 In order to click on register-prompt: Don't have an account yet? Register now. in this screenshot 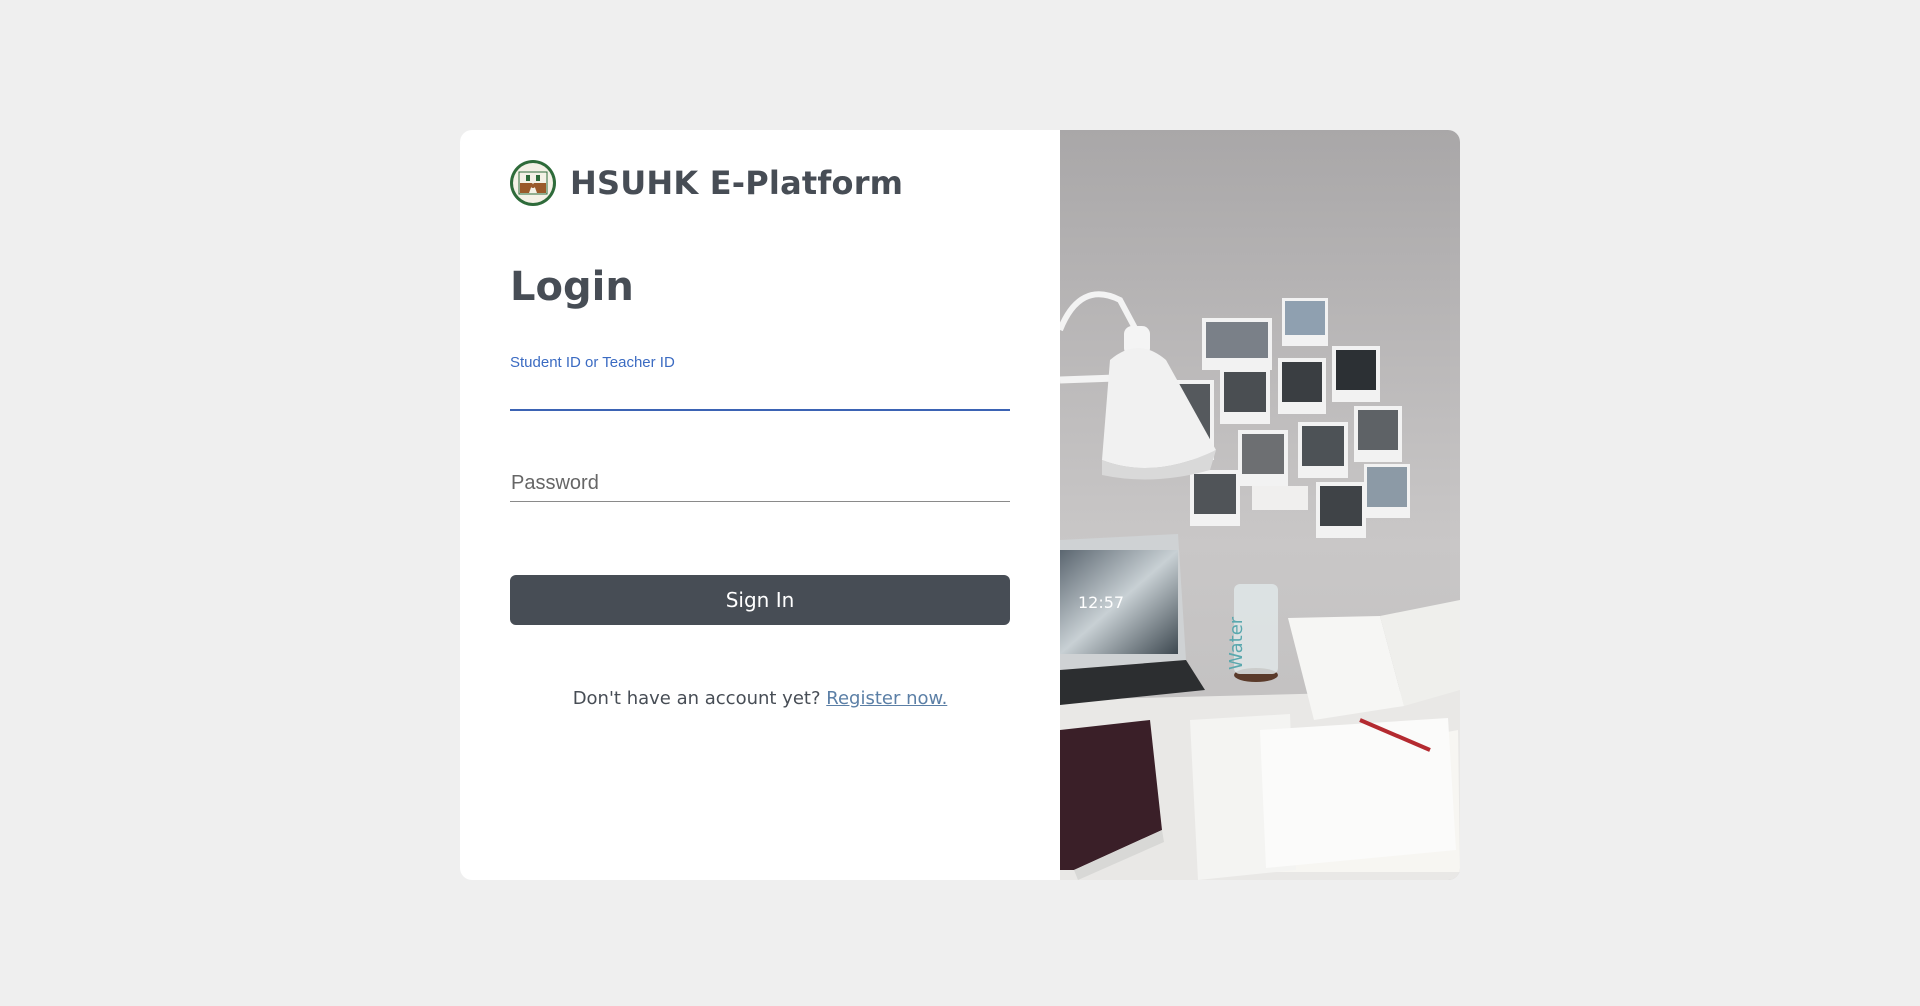, I will do `click(760, 698)`.